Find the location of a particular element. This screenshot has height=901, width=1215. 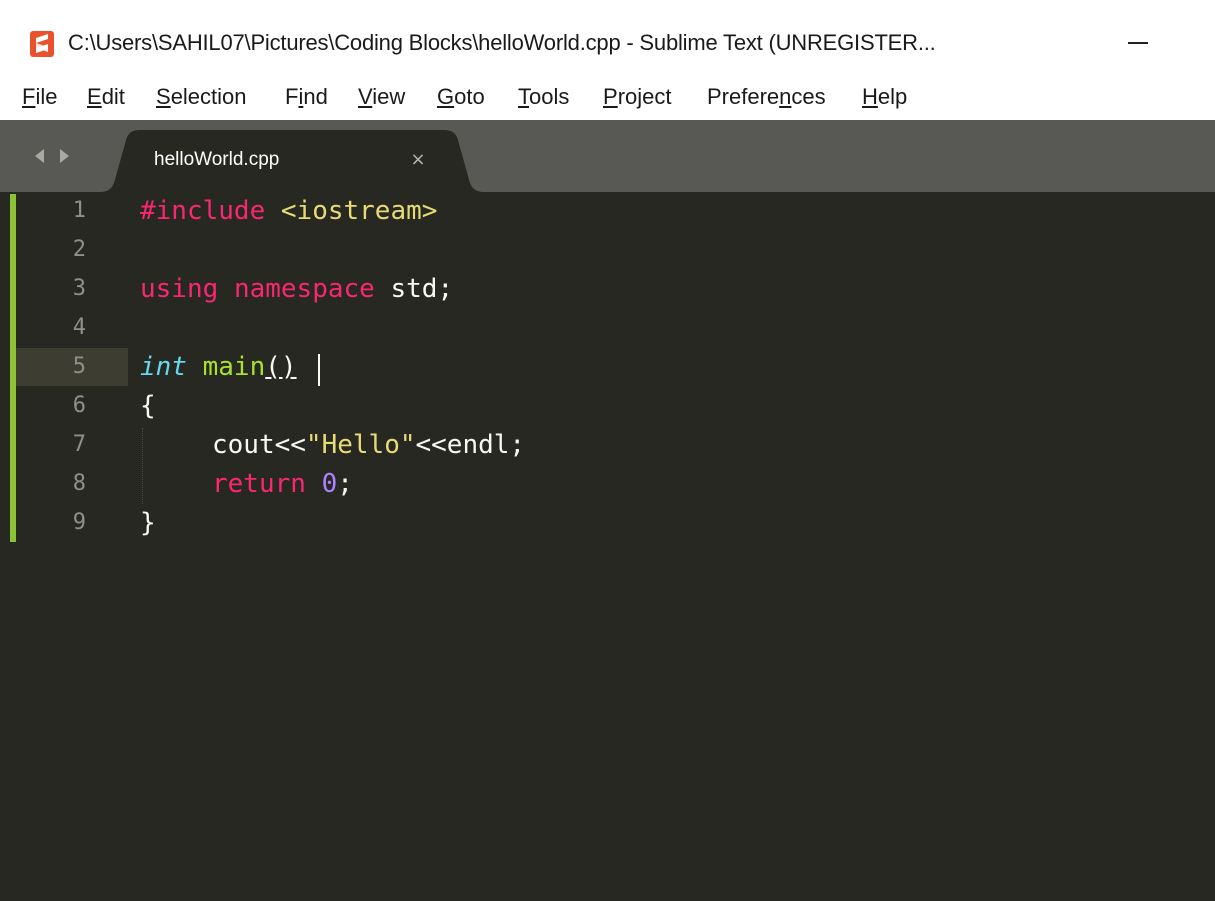

number-literal: 0 is located at coordinates (329, 484).